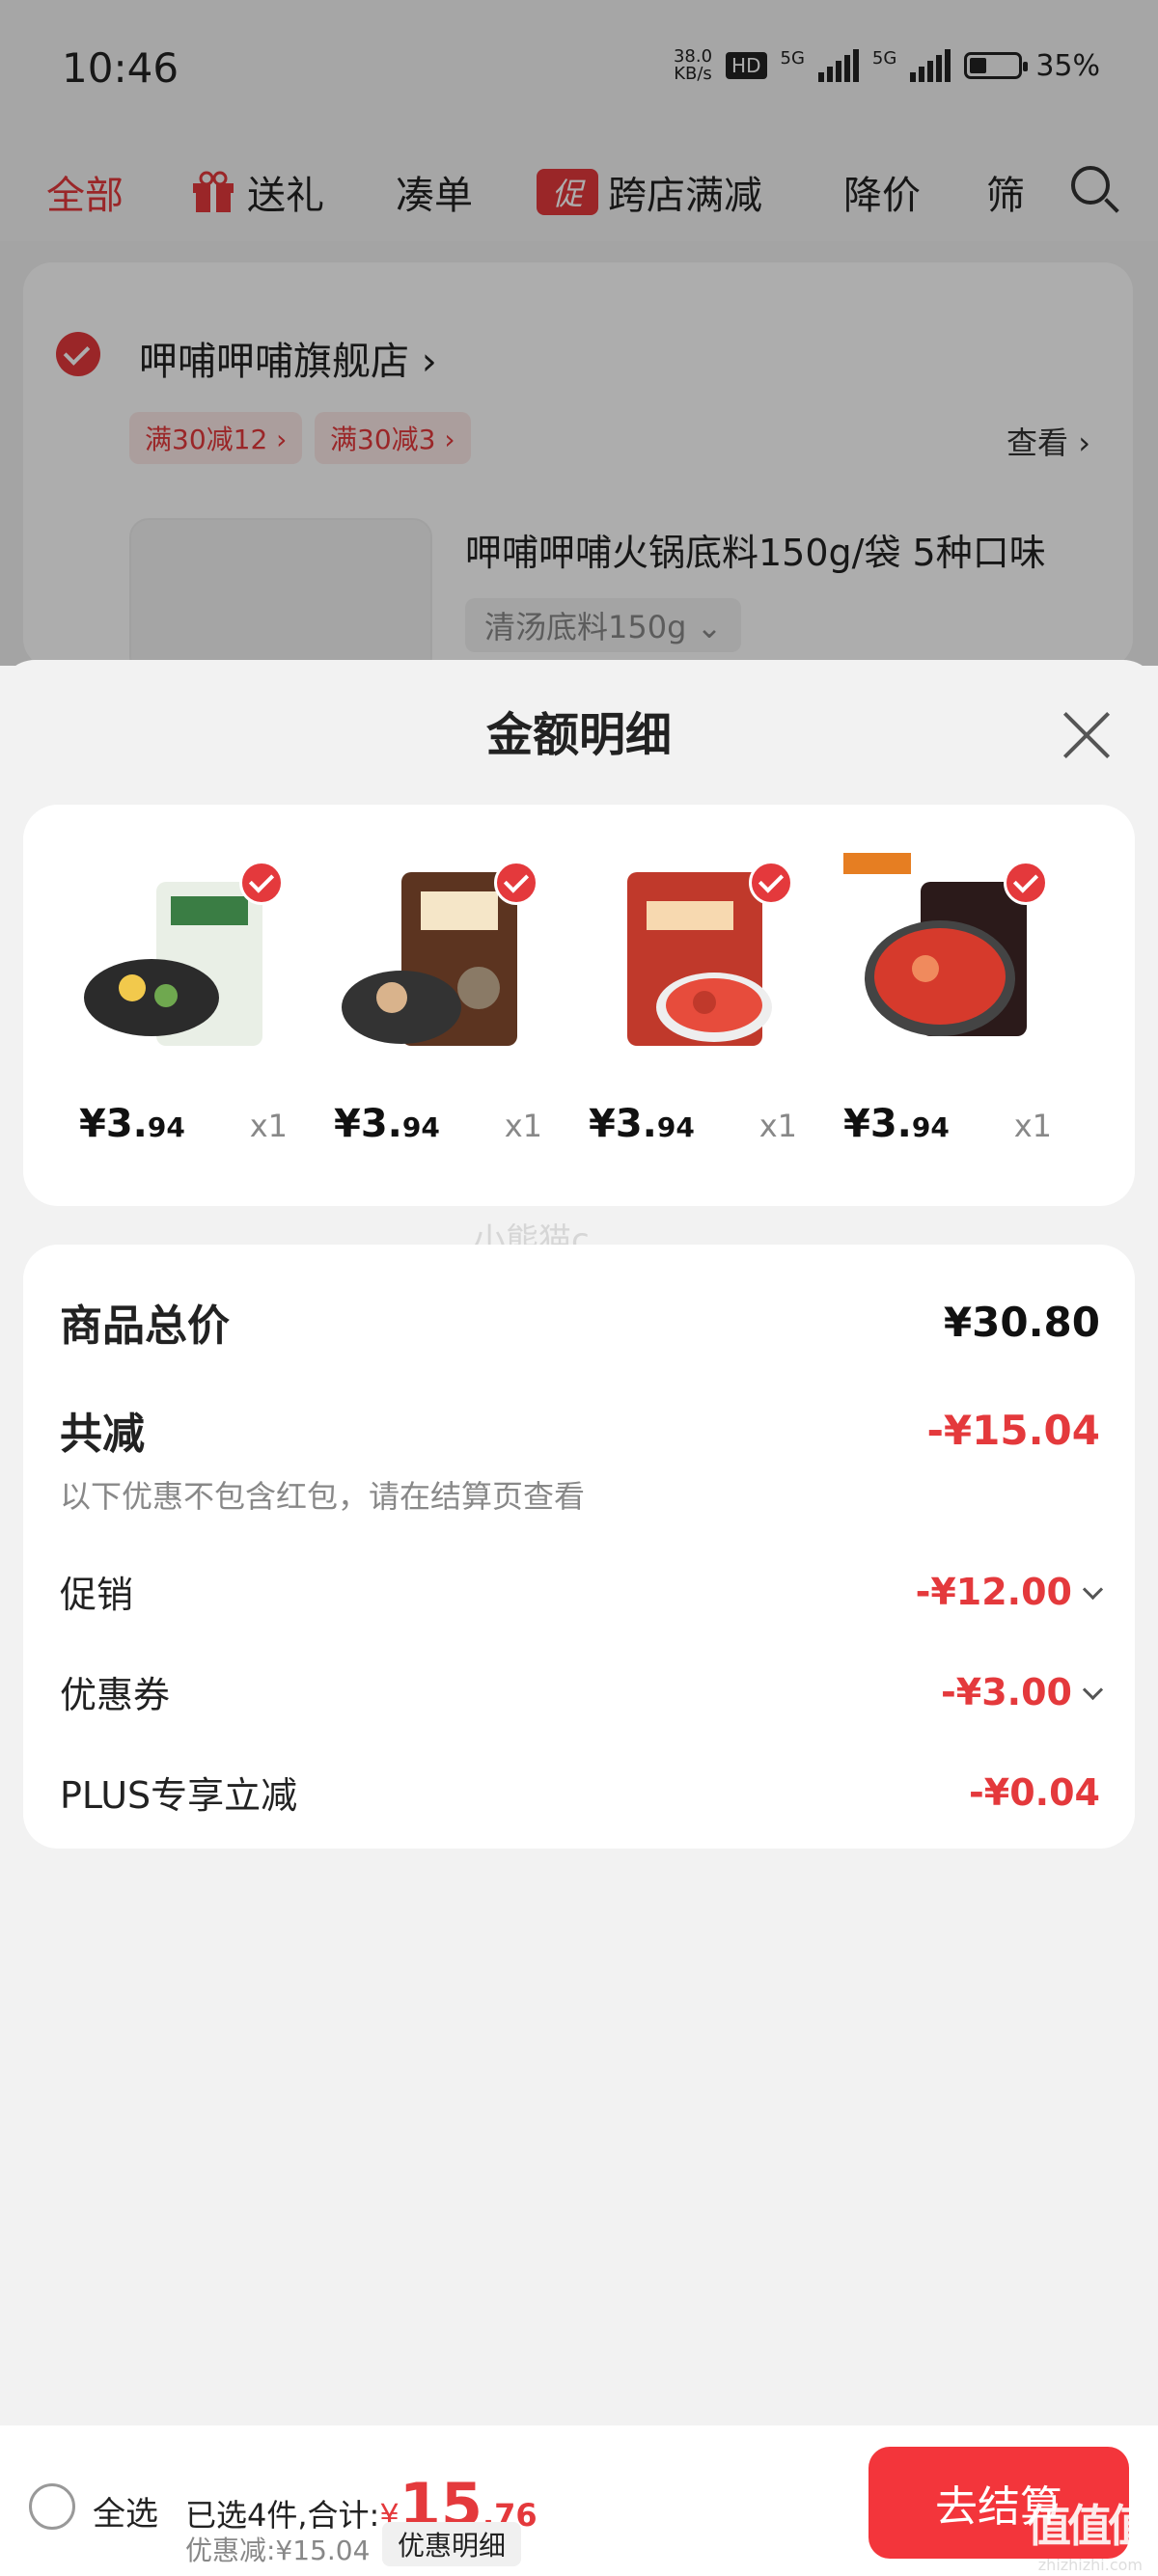 Image resolution: width=1158 pixels, height=2576 pixels. I want to click on total-value: ¥30.80, so click(1021, 1322).